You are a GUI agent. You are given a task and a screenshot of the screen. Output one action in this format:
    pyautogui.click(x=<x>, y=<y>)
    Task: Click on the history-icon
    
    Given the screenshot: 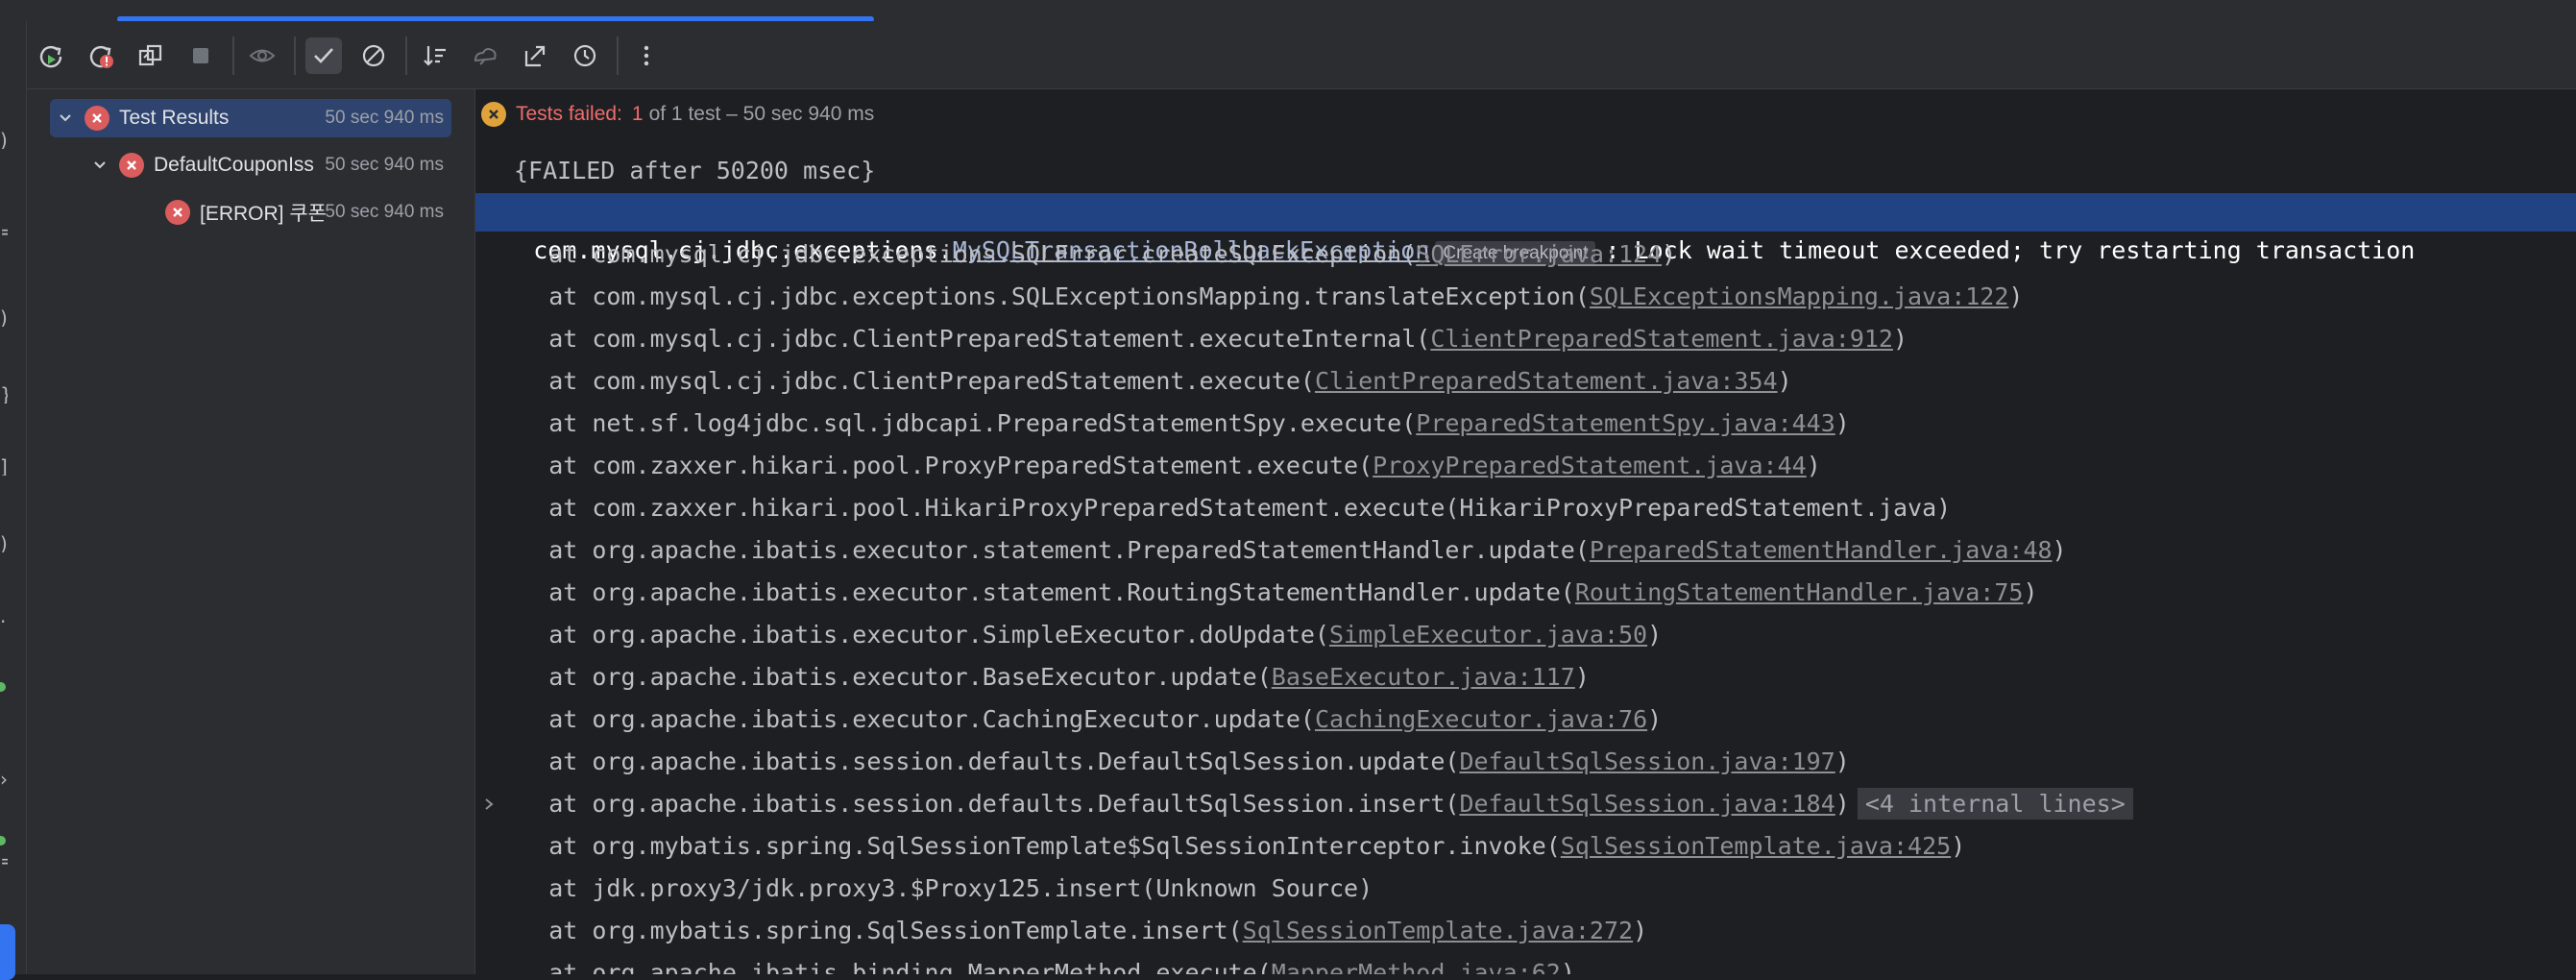 What is the action you would take?
    pyautogui.click(x=584, y=56)
    